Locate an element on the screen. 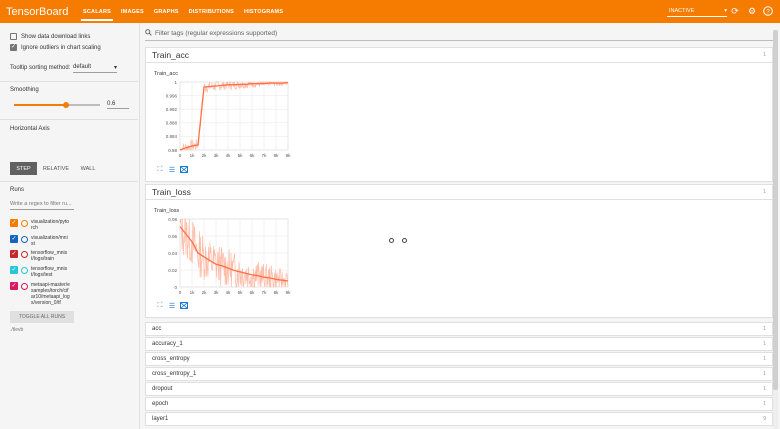 The image size is (780, 429). y-tick-label: 0.888 is located at coordinates (172, 123).